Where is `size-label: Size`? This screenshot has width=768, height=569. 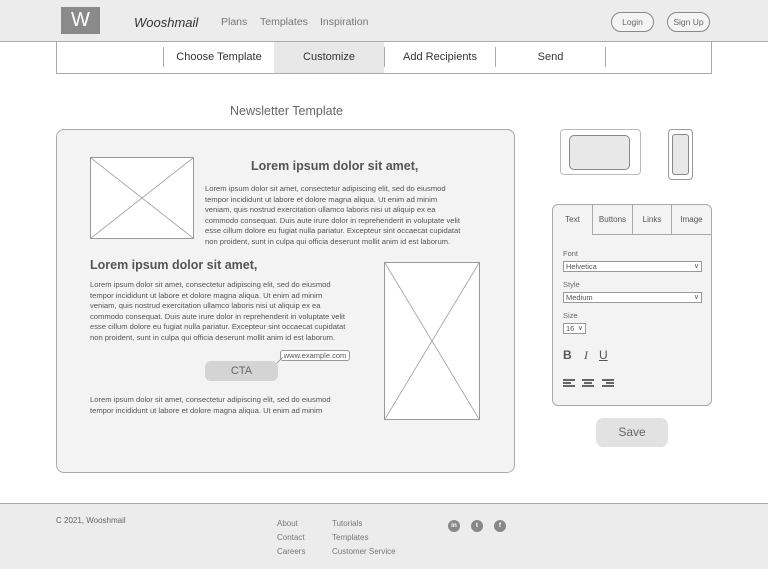 size-label: Size is located at coordinates (570, 315).